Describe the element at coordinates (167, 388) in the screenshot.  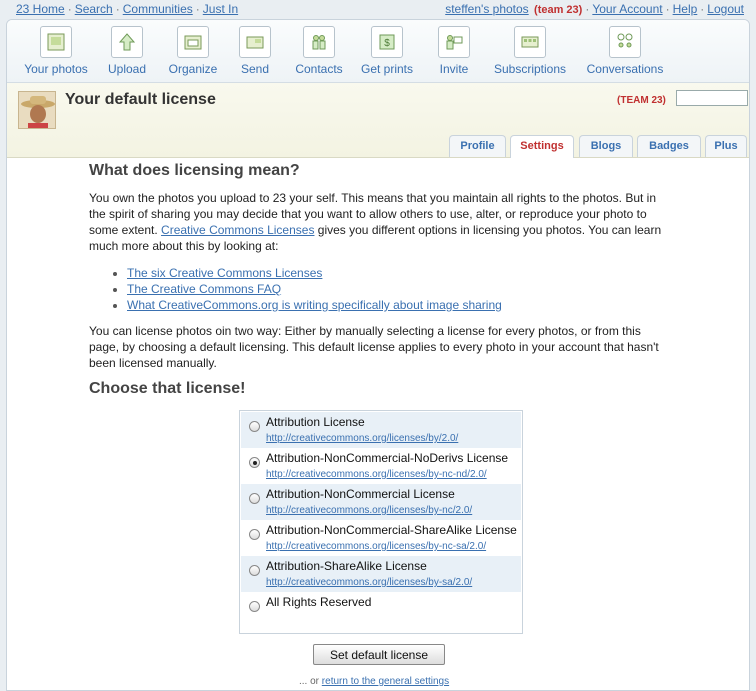
I see `section-heading-choose: Choose that license!` at that location.